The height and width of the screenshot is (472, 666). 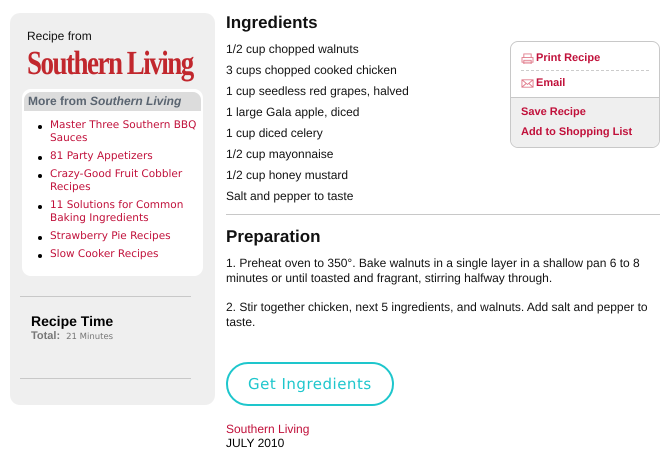 I want to click on preparation-title: Preparation, so click(x=273, y=237).